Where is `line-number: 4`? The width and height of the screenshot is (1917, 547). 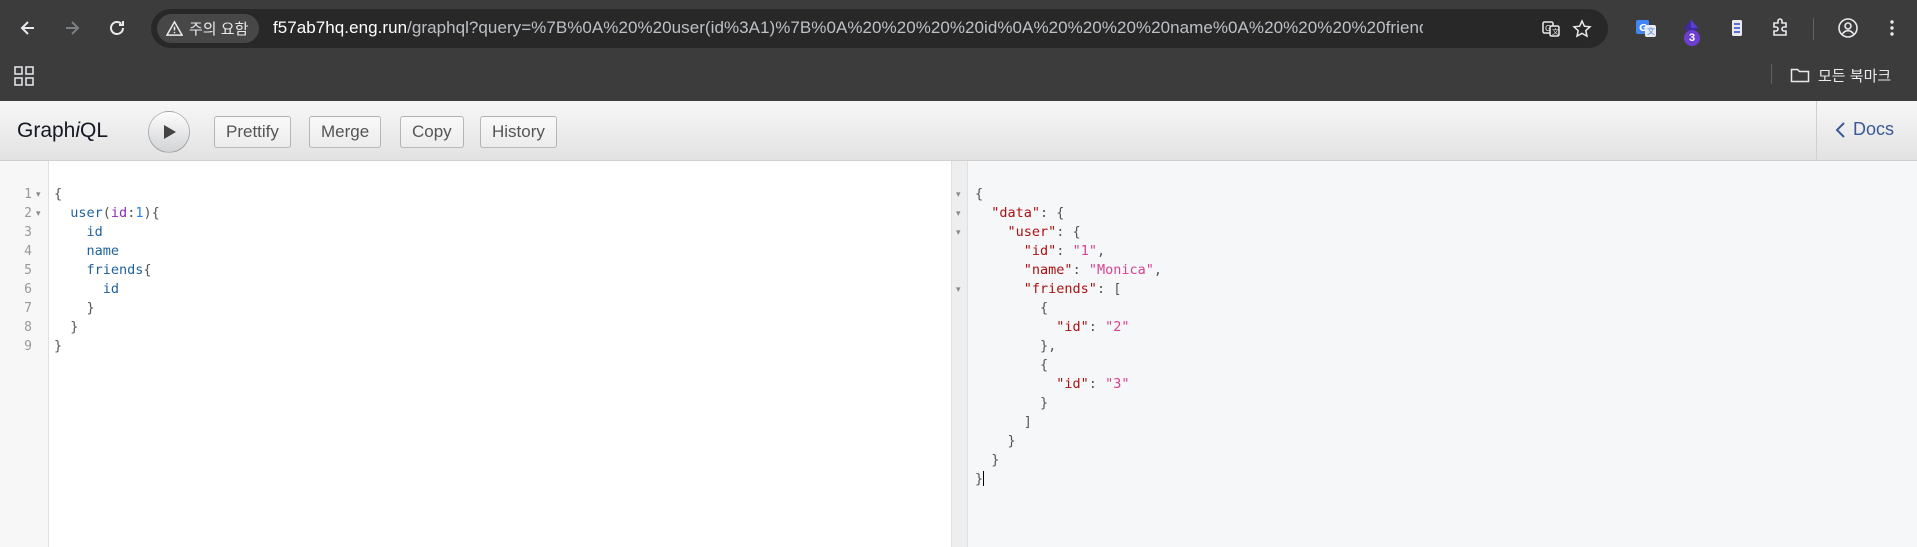 line-number: 4 is located at coordinates (28, 251).